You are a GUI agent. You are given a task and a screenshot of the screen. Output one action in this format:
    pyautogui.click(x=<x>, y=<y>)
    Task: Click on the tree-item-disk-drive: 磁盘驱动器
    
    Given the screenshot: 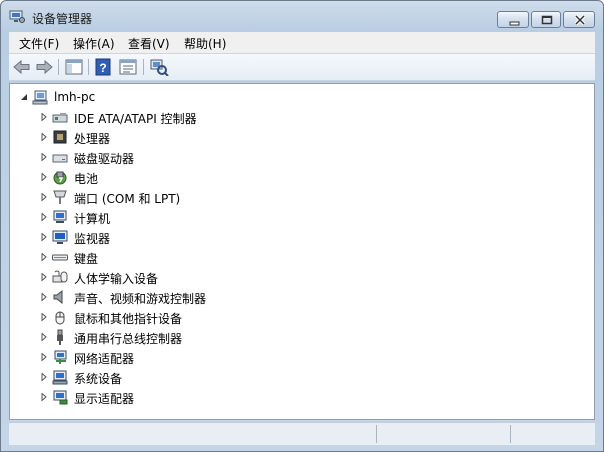 What is the action you would take?
    pyautogui.click(x=300, y=157)
    